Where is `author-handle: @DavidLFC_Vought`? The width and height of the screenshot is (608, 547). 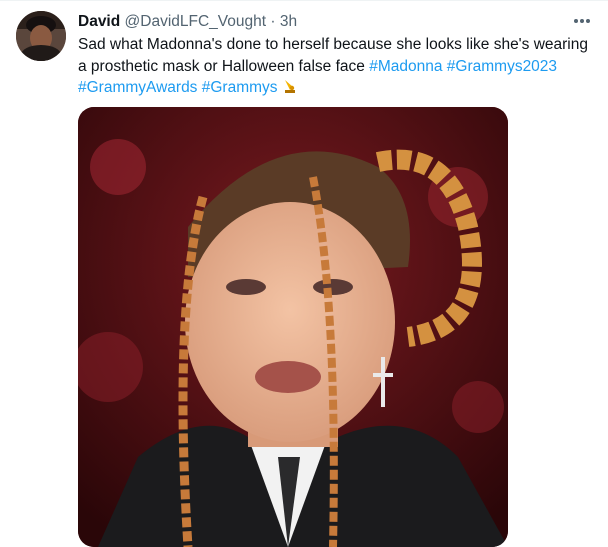
author-handle: @DavidLFC_Vought is located at coordinates (196, 21).